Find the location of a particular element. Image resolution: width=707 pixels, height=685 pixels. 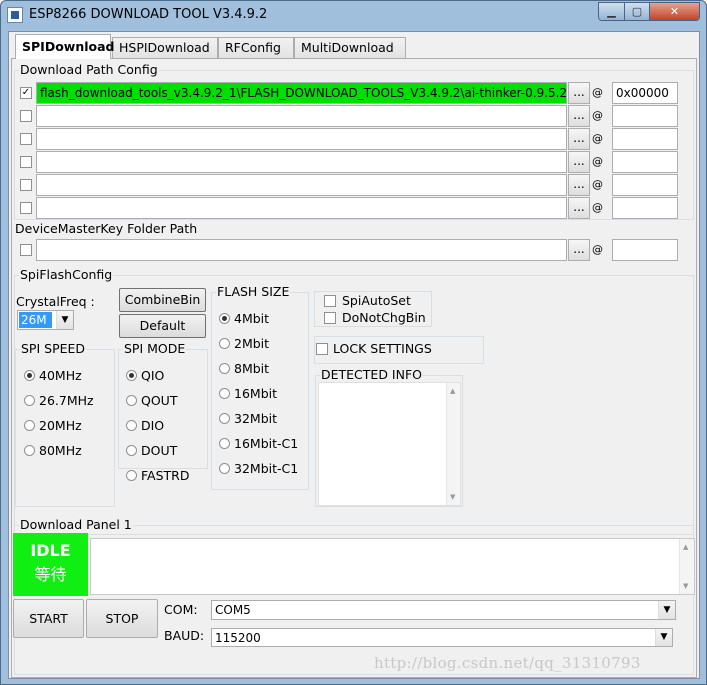

window-title: ESP8266 DOWNLOAD TOOL V3.4.9.2 is located at coordinates (148, 14).